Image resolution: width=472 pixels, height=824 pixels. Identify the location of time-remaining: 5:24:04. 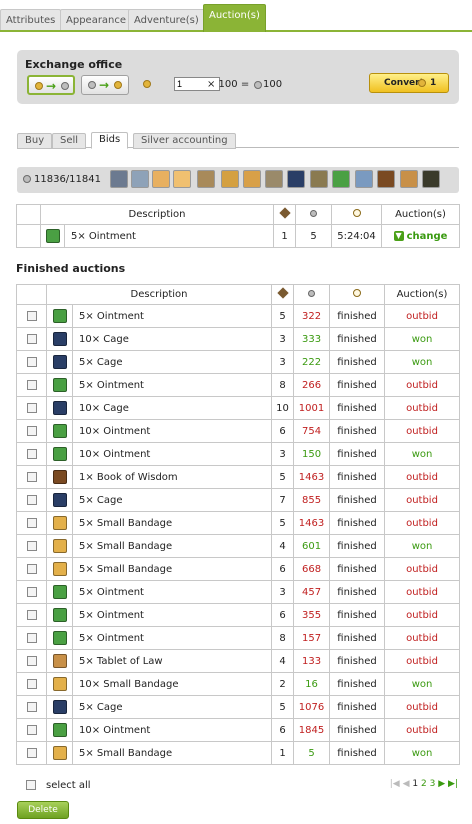
(357, 236).